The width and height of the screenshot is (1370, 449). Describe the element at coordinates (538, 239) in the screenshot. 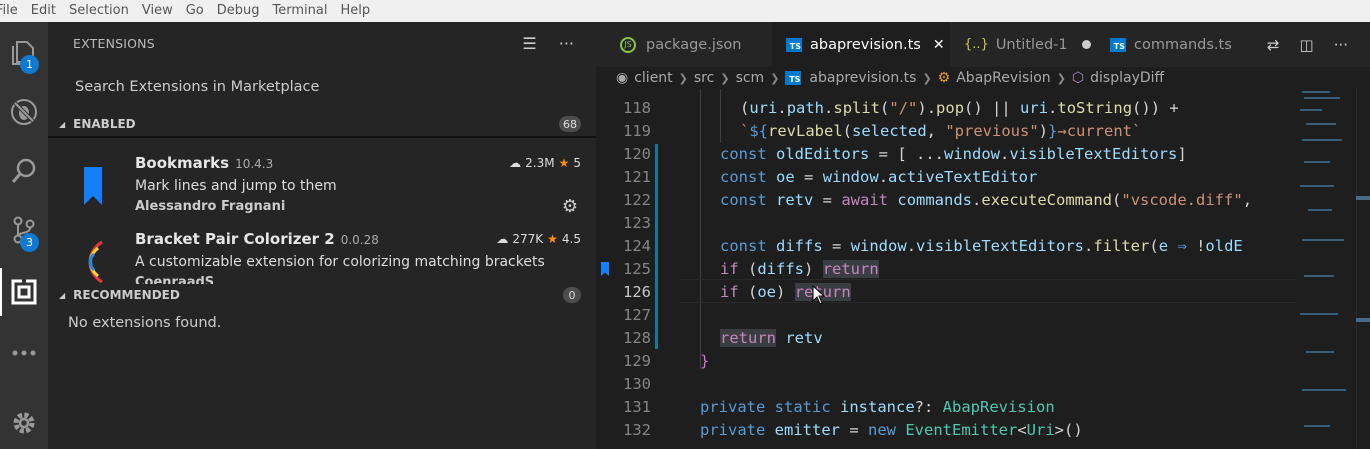

I see `extension-stats: ☁ 277K ★ 4.5` at that location.